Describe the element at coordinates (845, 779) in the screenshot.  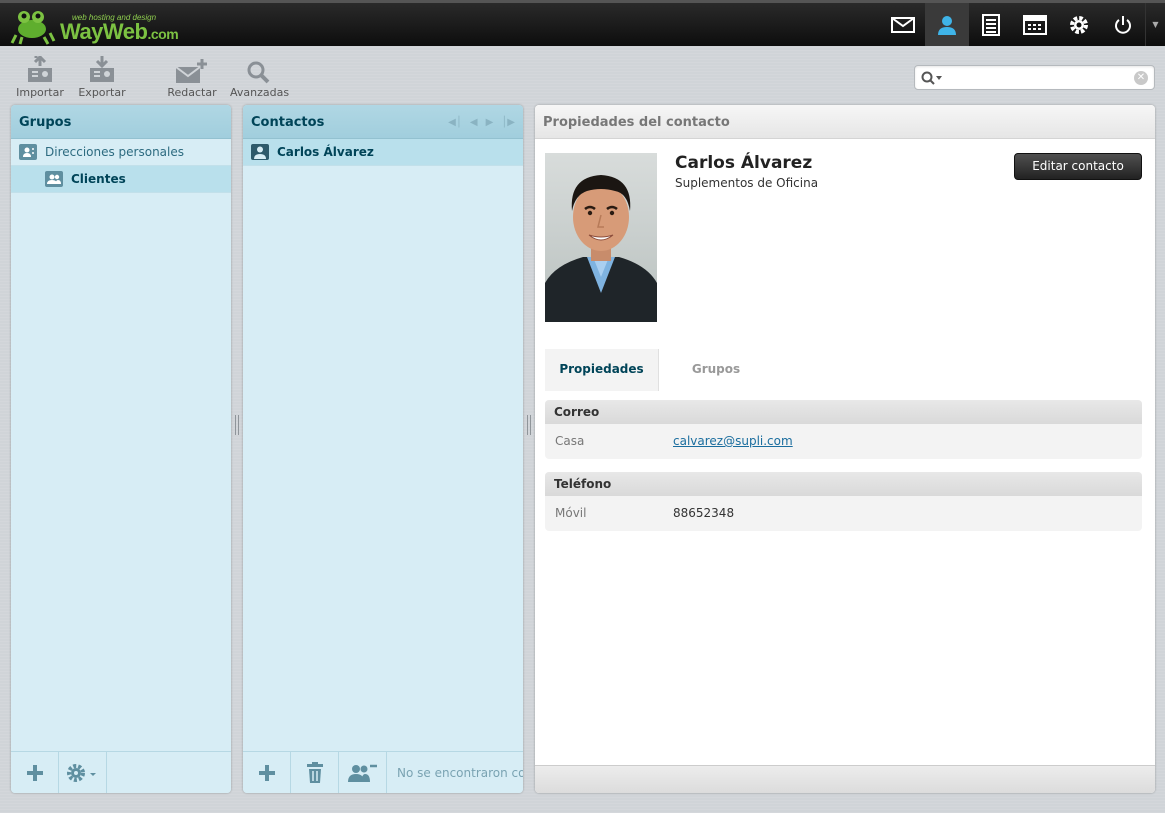
I see `properties-footer` at that location.